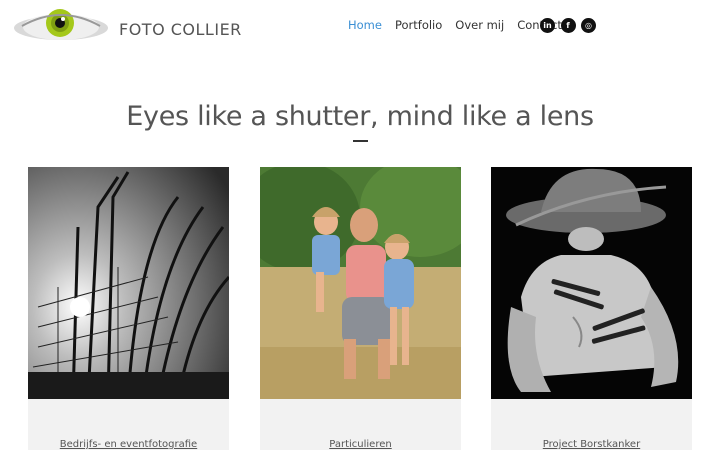 The height and width of the screenshot is (450, 720). I want to click on eye-logo, so click(61, 26).